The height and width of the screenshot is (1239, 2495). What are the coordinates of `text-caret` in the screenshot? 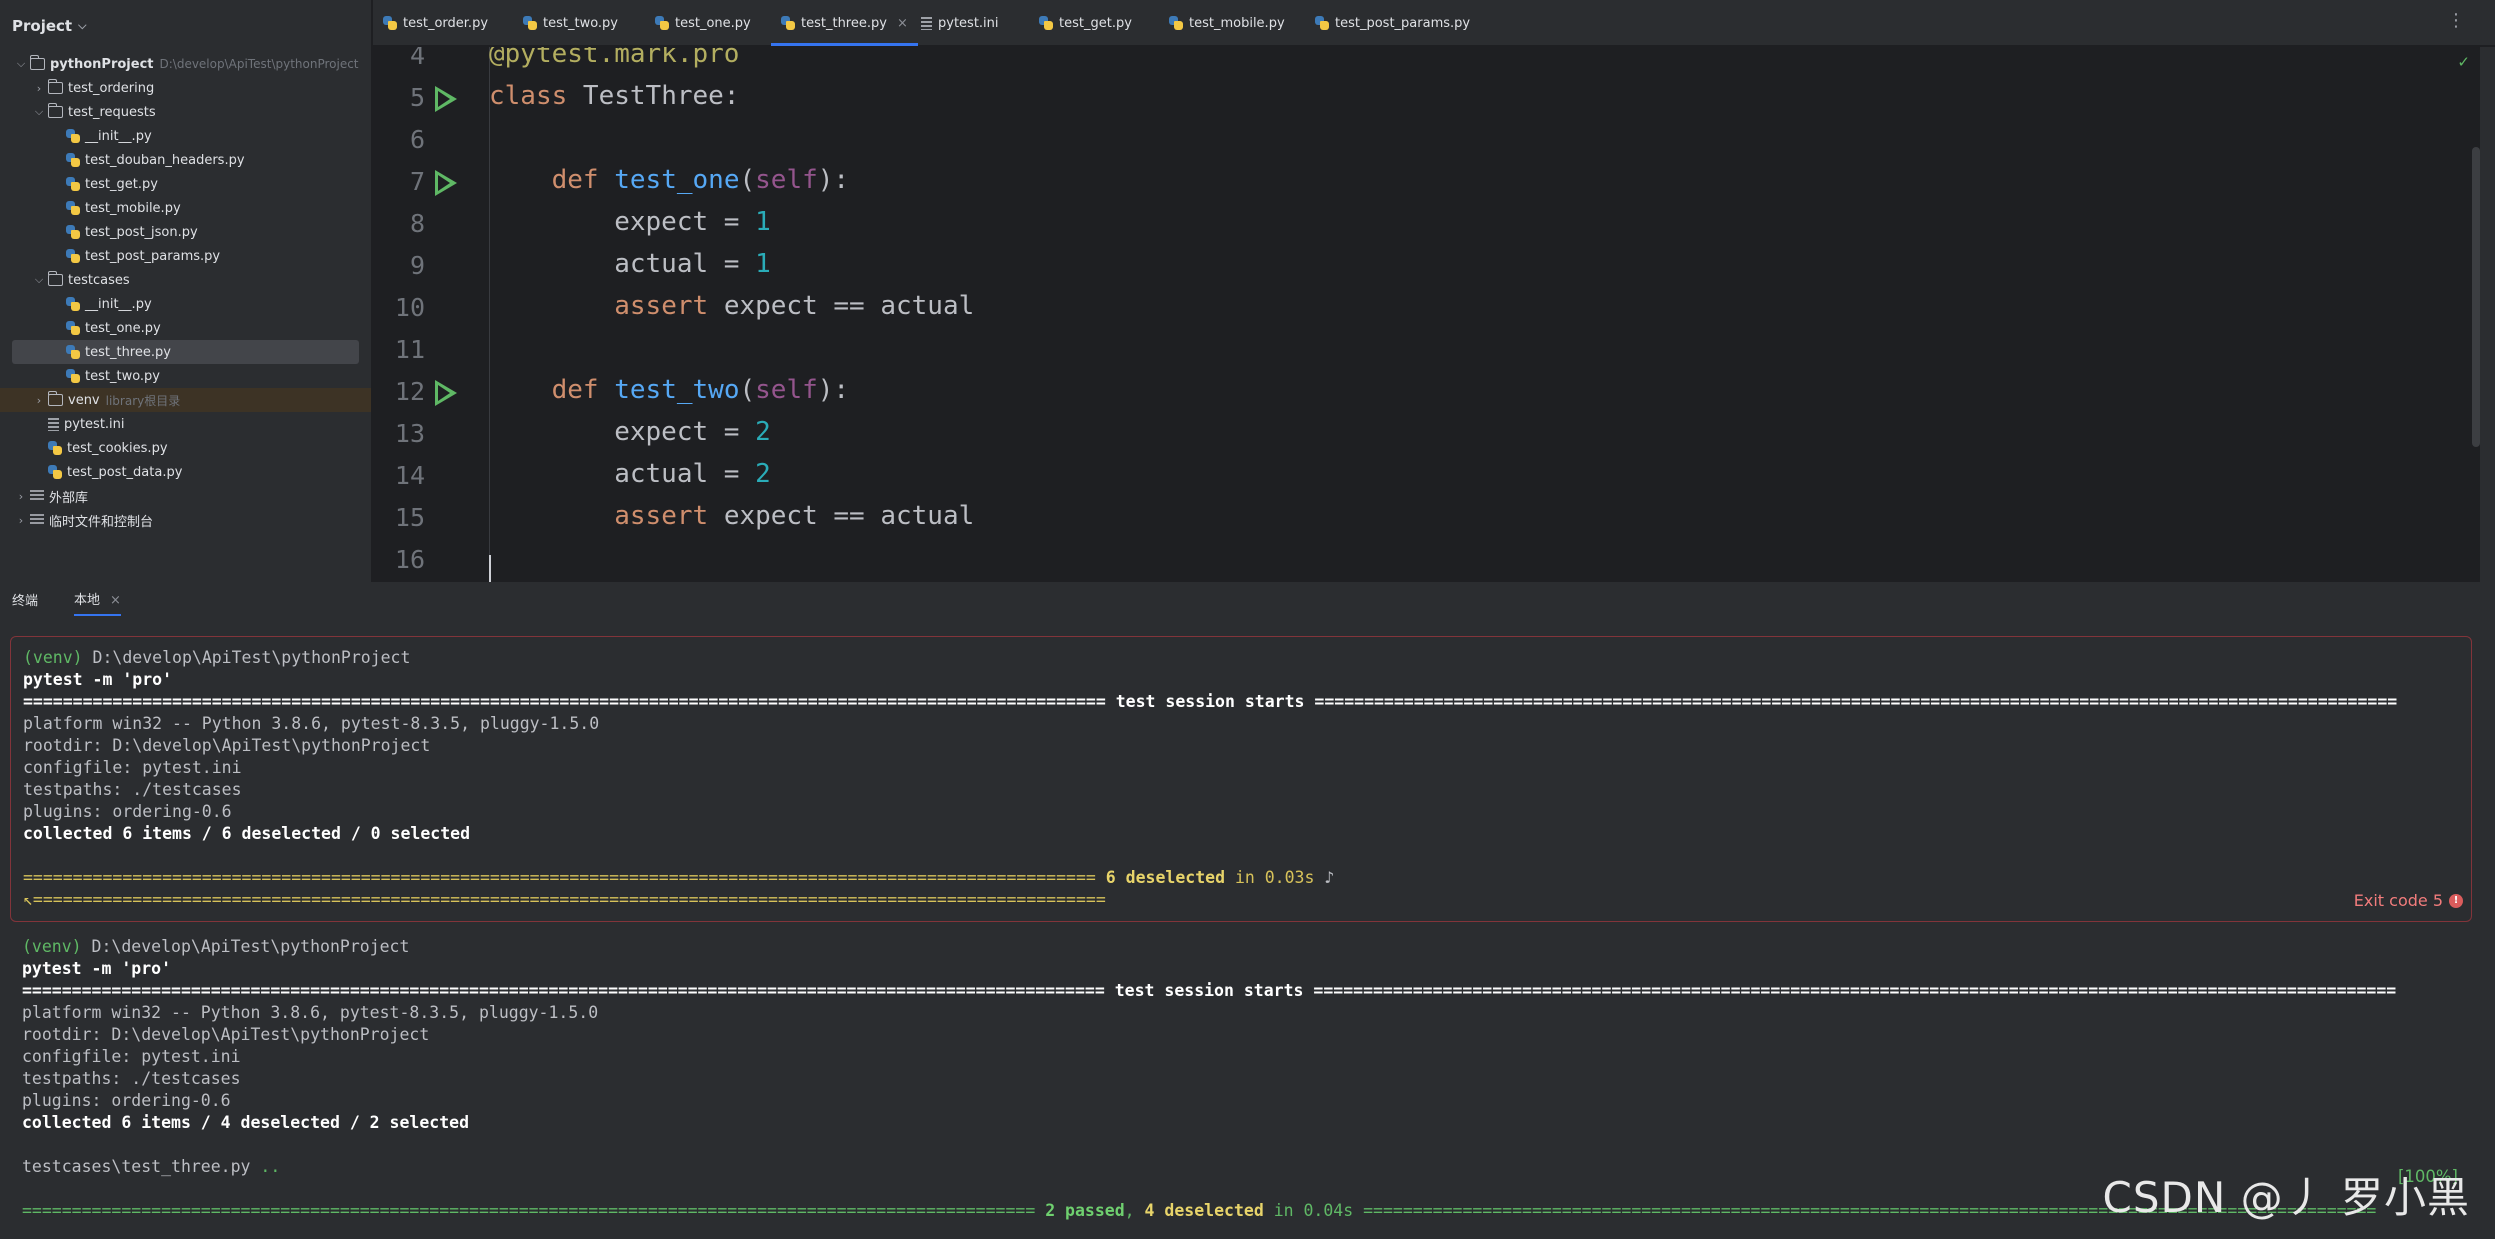 It's located at (490, 568).